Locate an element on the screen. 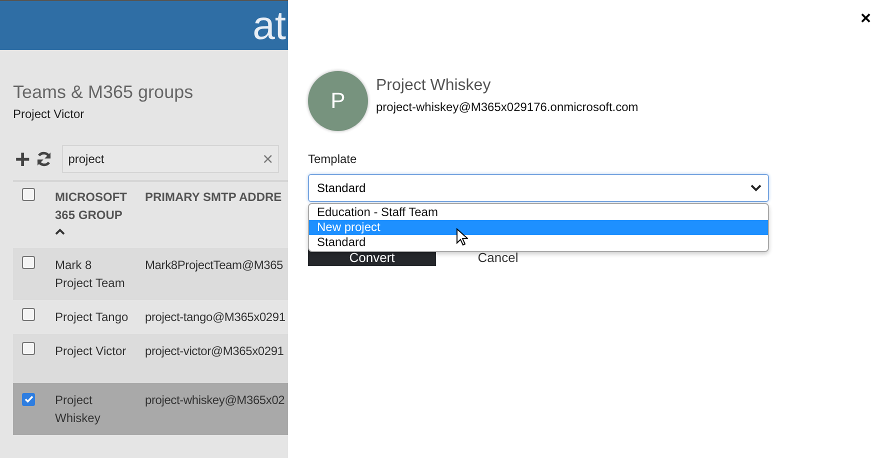 The height and width of the screenshot is (458, 883). table-cell: project-whiskey@M365x02 is located at coordinates (215, 400).